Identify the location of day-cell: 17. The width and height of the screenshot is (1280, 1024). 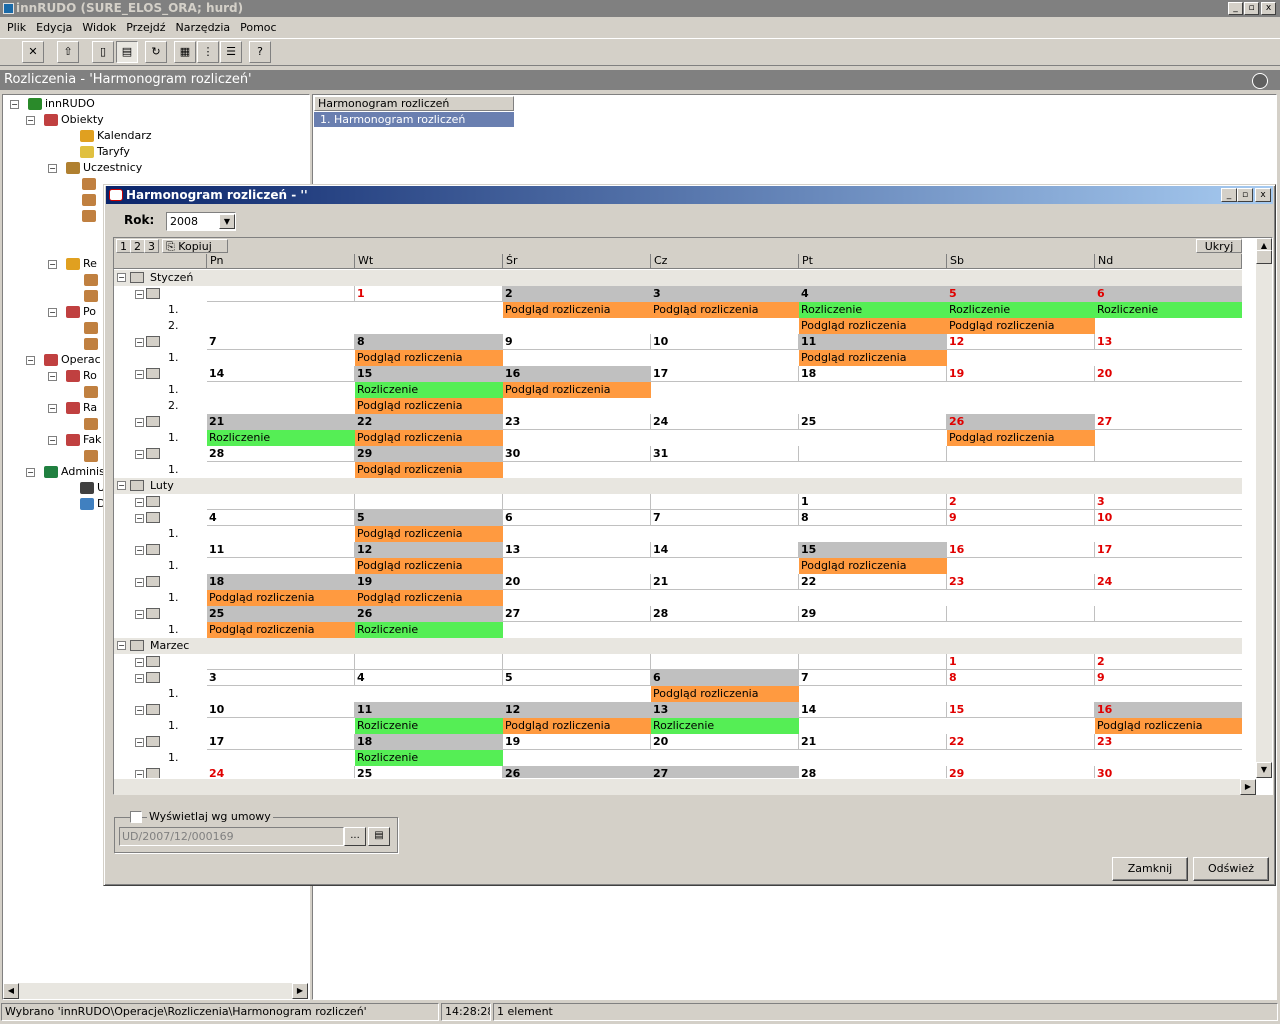
(1168, 550).